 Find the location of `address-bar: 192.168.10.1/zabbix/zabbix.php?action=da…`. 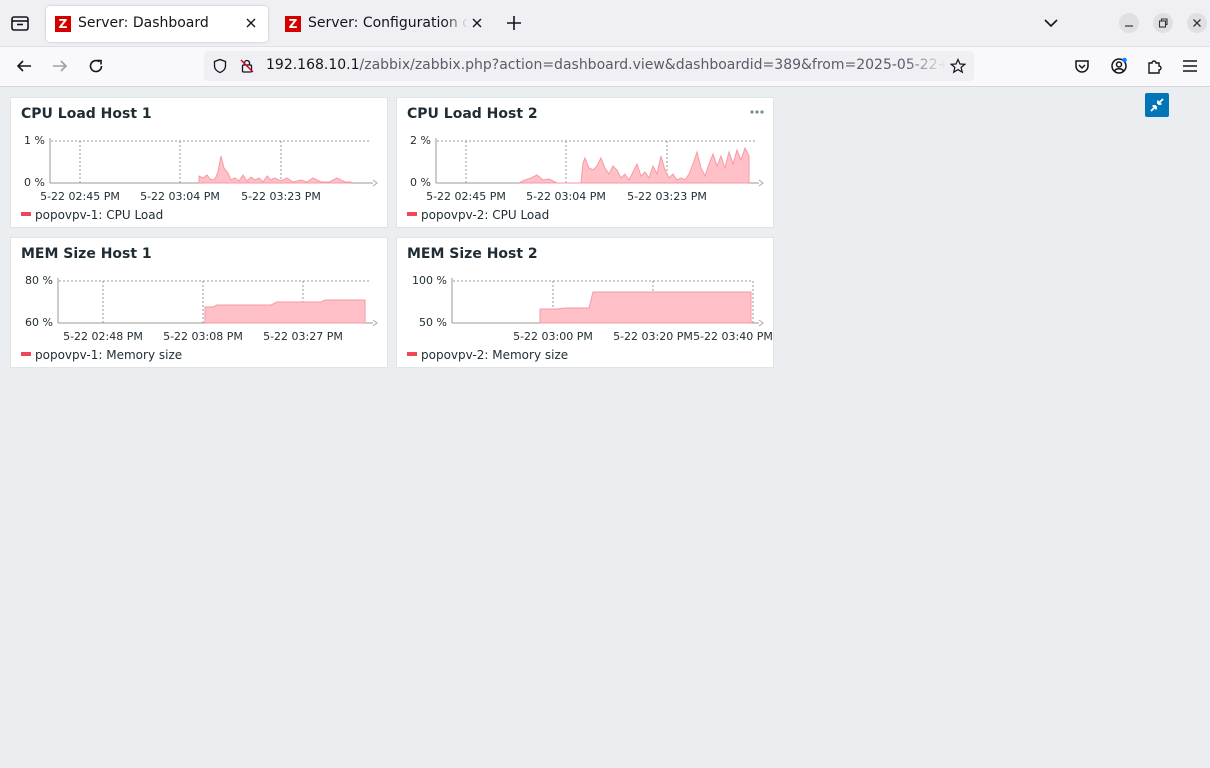

address-bar: 192.168.10.1/zabbix/zabbix.php?action=da… is located at coordinates (589, 66).